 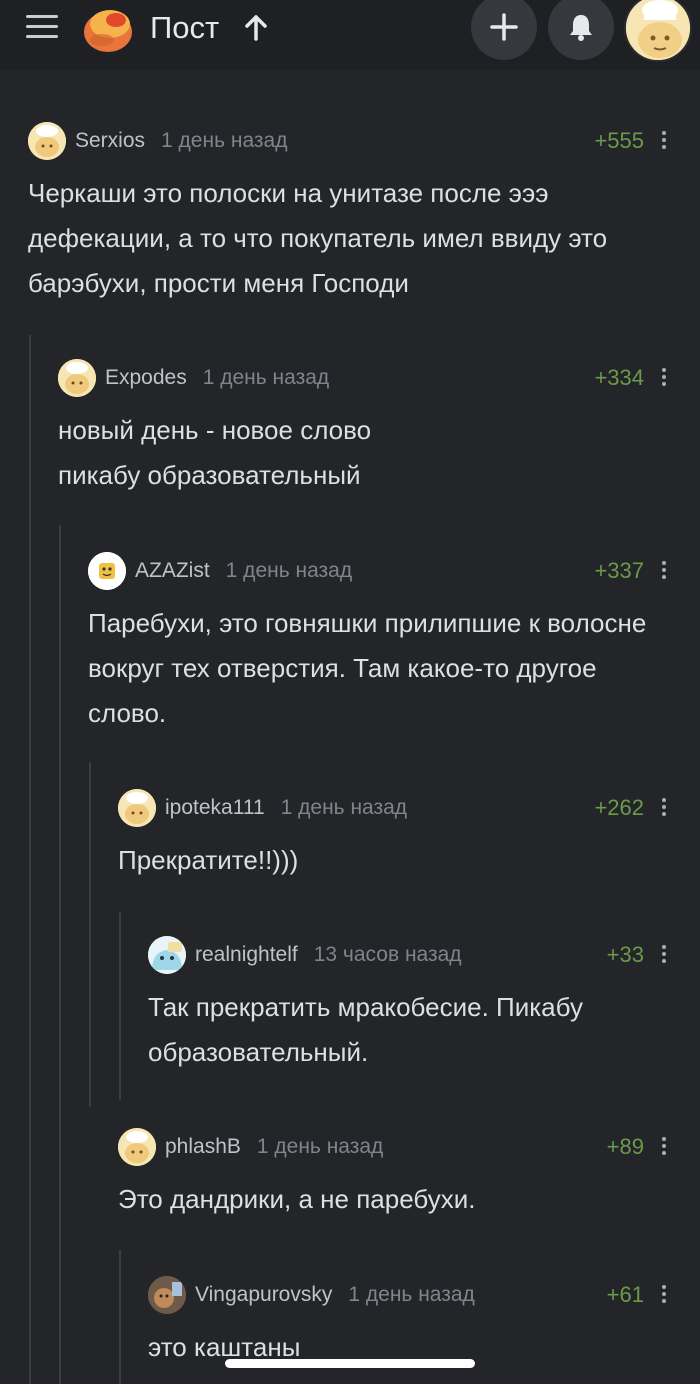 I want to click on notifications-button, so click(x=581, y=30).